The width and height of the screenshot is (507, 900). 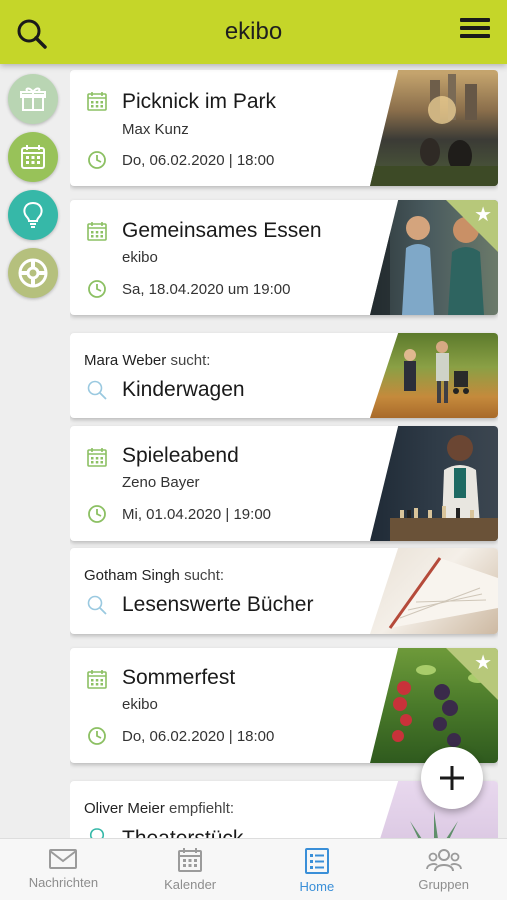 What do you see at coordinates (183, 389) in the screenshot?
I see `request-title: Kinderwagen` at bounding box center [183, 389].